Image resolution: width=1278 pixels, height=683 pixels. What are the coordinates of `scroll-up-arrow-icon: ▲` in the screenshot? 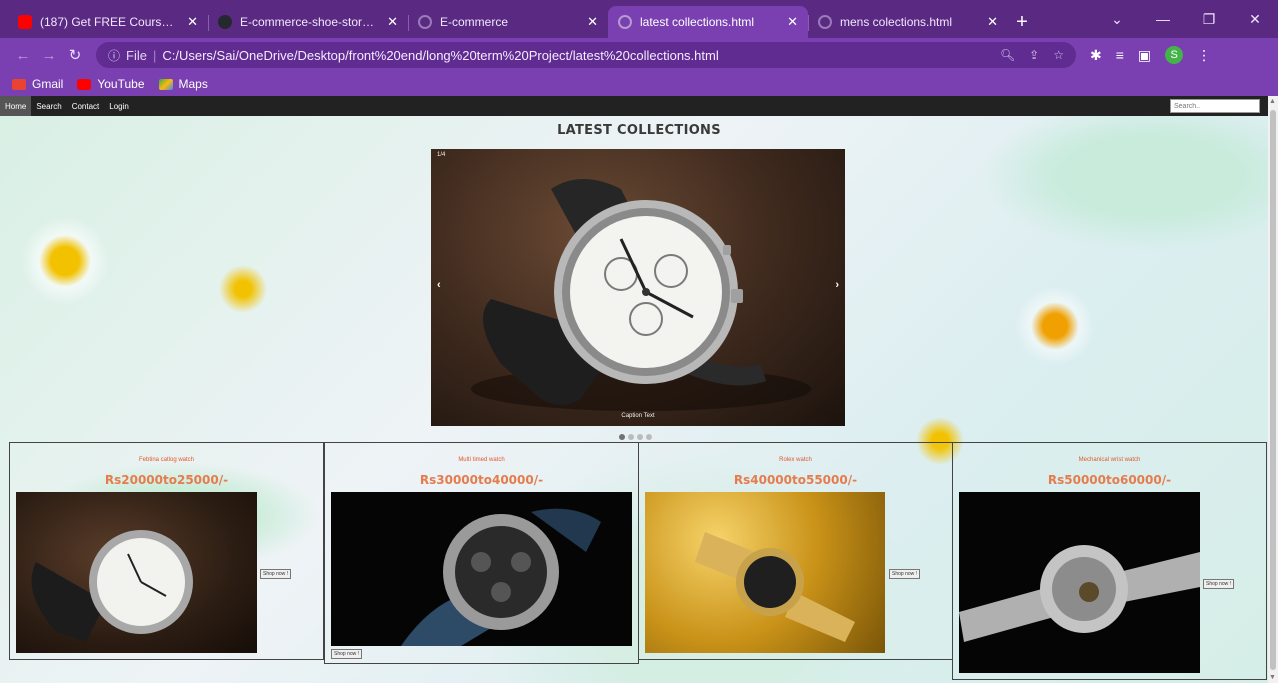 It's located at (1272, 101).